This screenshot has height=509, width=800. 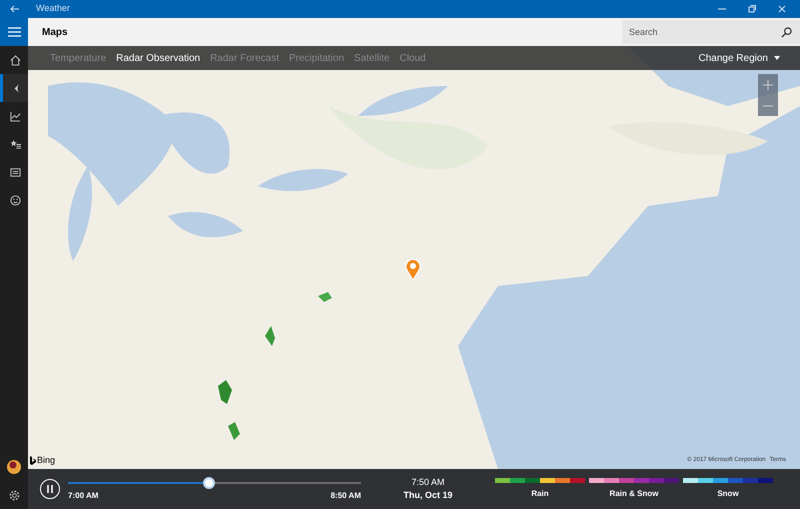 I want to click on caret-icon, so click(x=777, y=58).